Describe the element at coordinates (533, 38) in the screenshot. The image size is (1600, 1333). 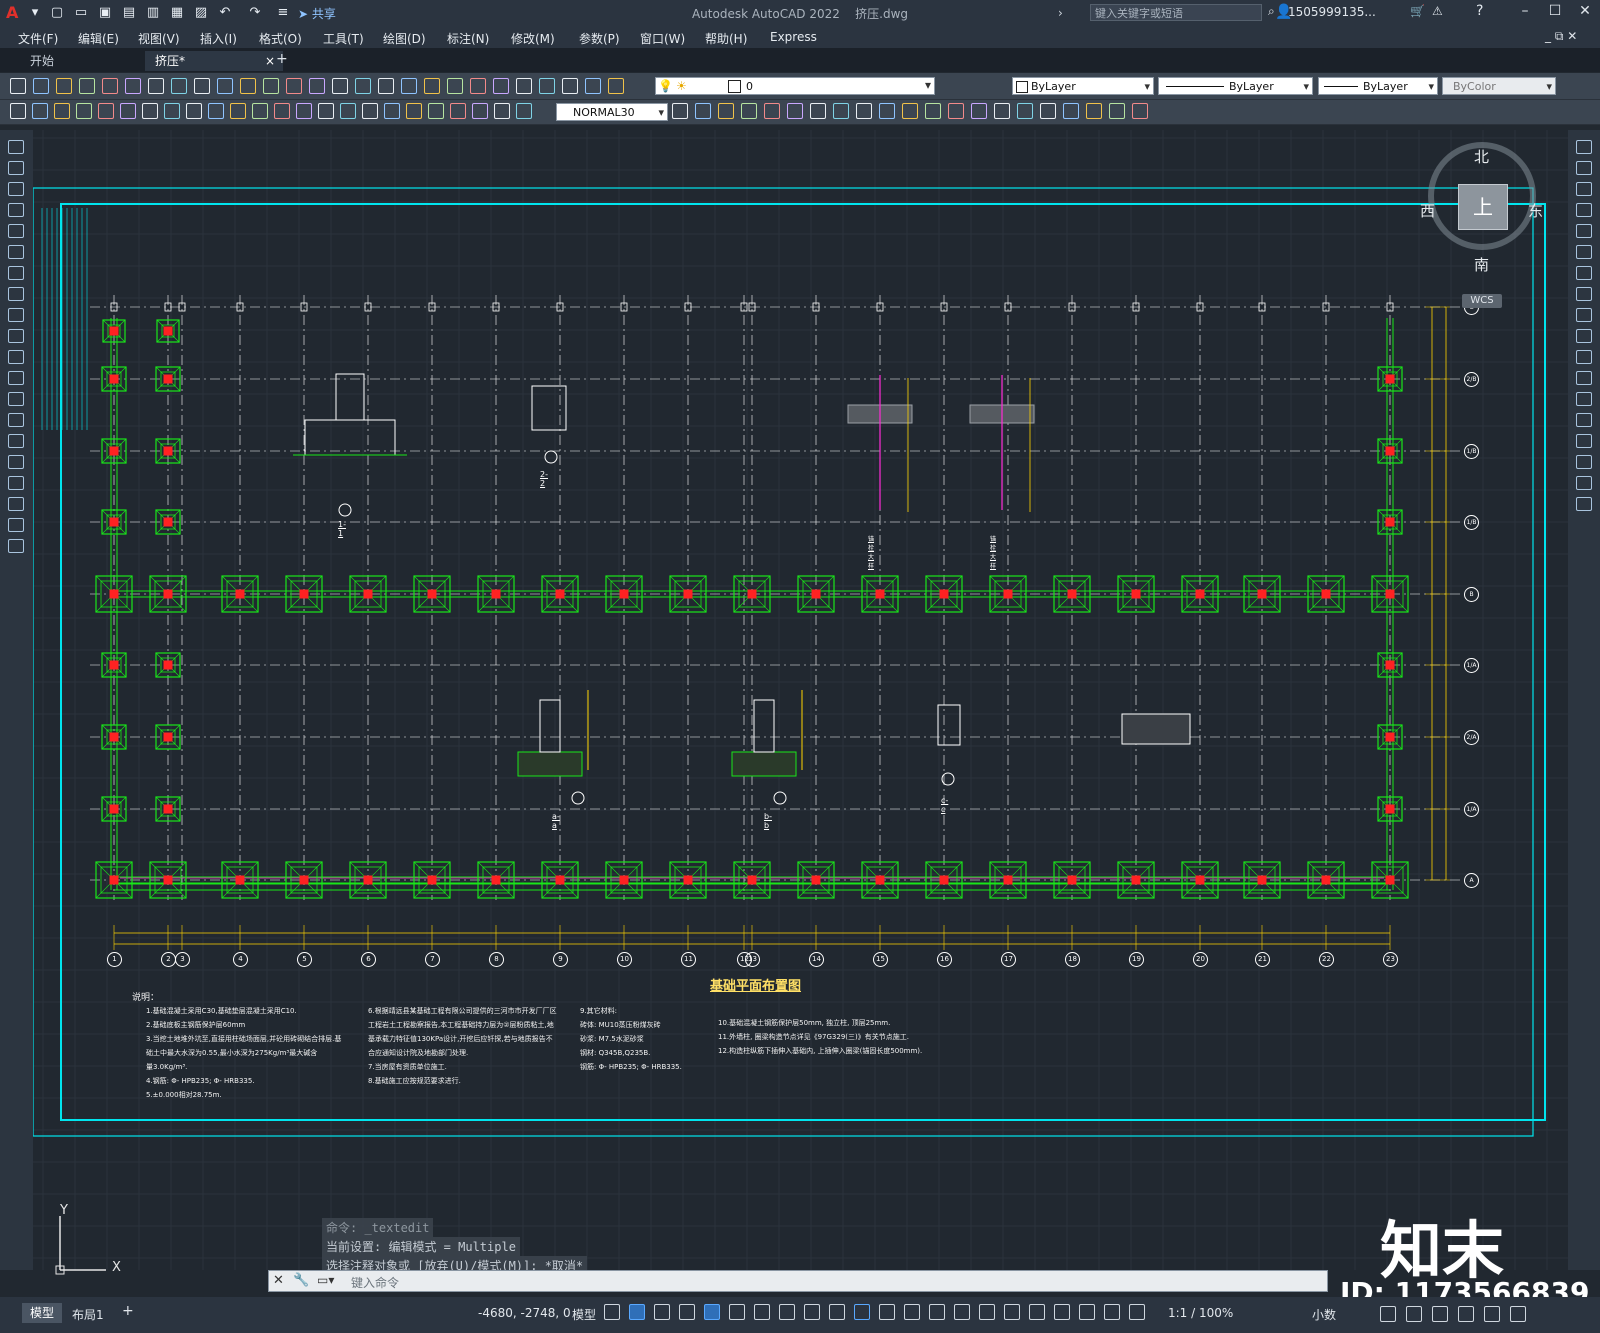
I see `menu-modify: 修改(M)` at that location.